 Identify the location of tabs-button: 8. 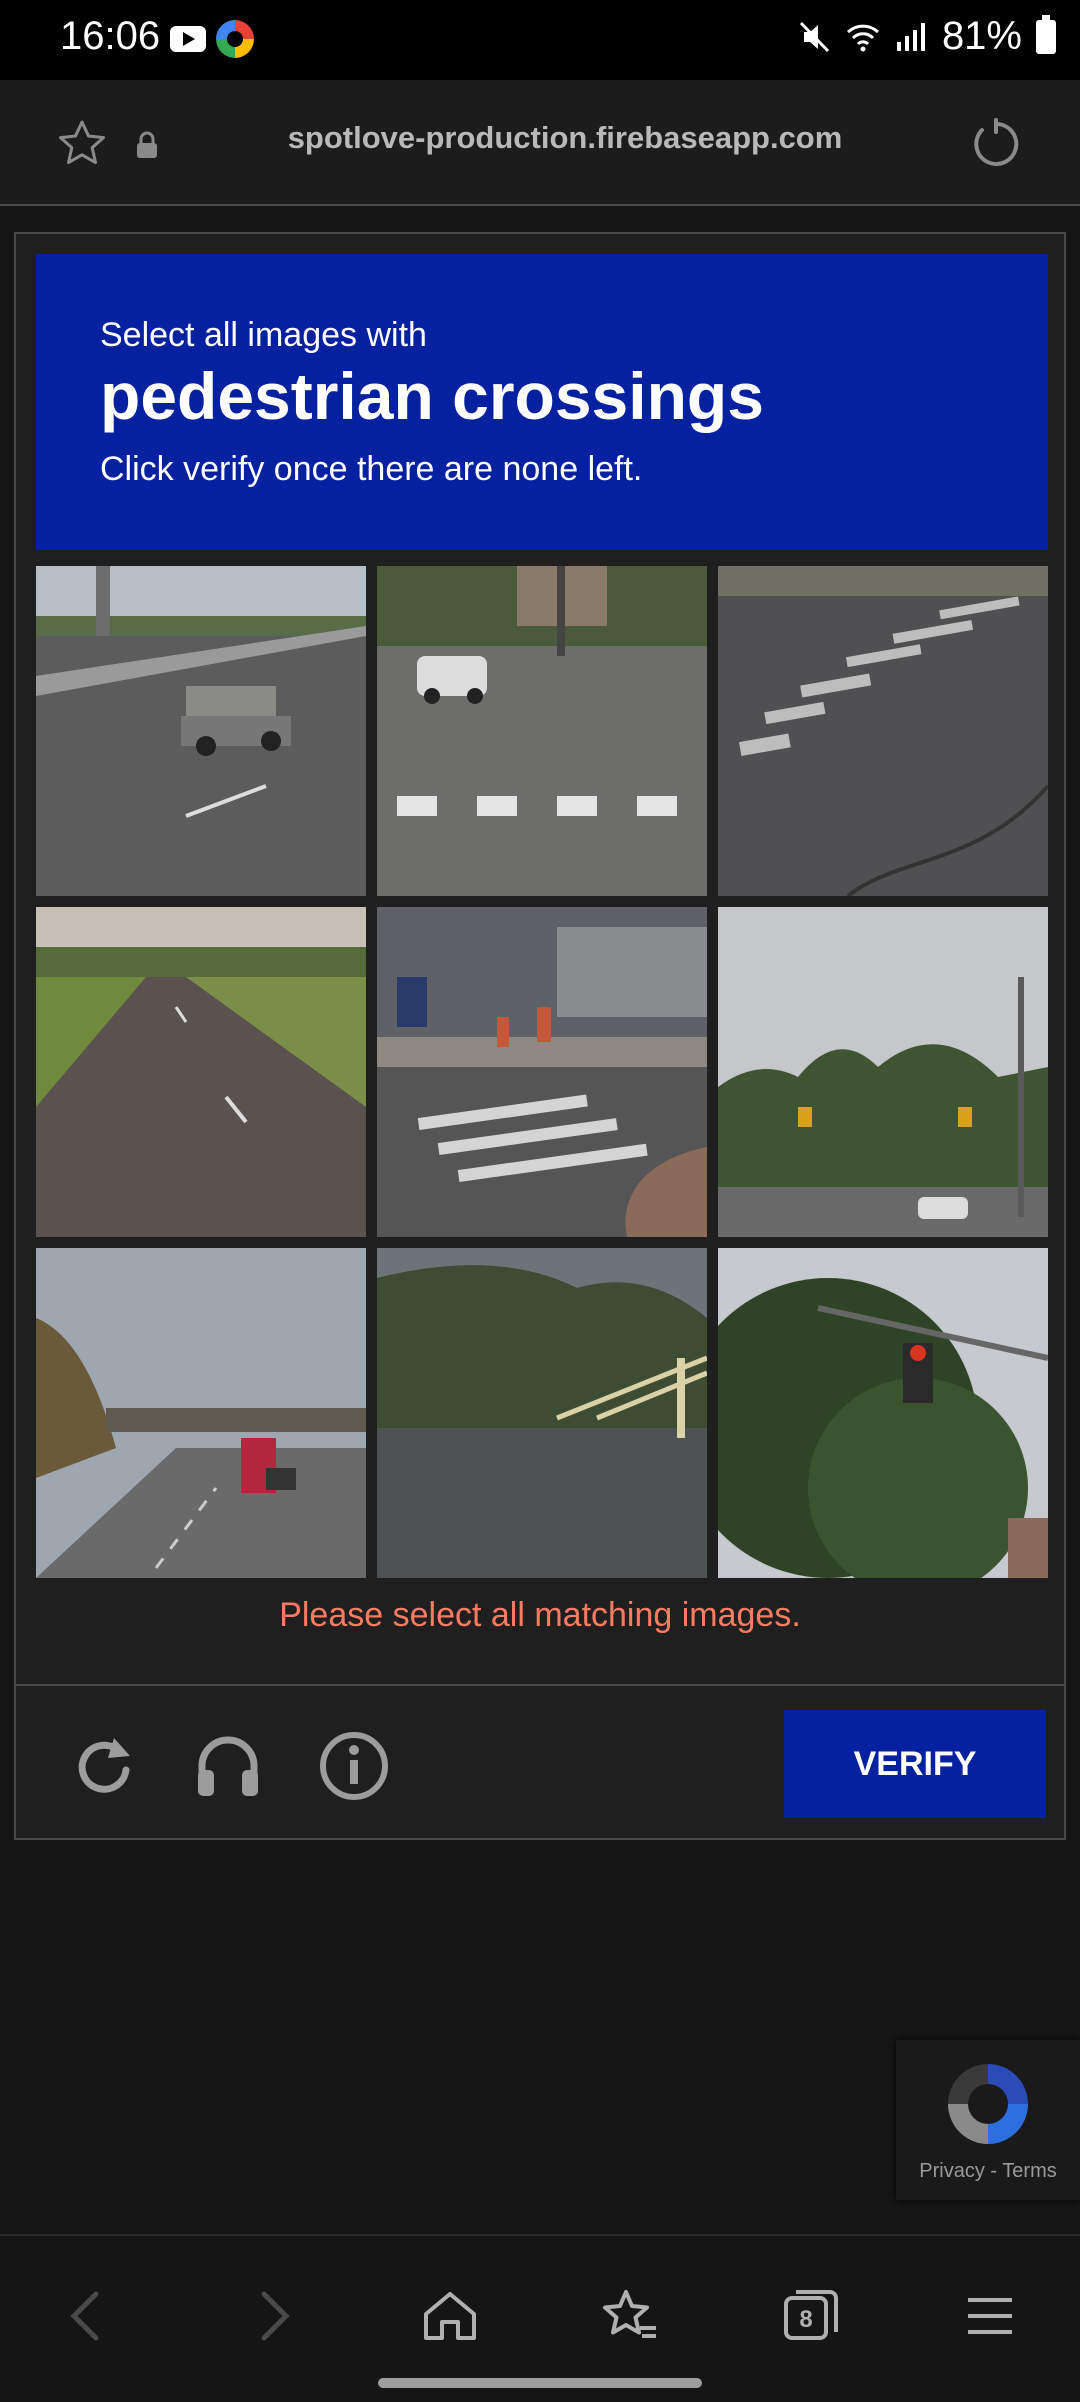
(810, 2316).